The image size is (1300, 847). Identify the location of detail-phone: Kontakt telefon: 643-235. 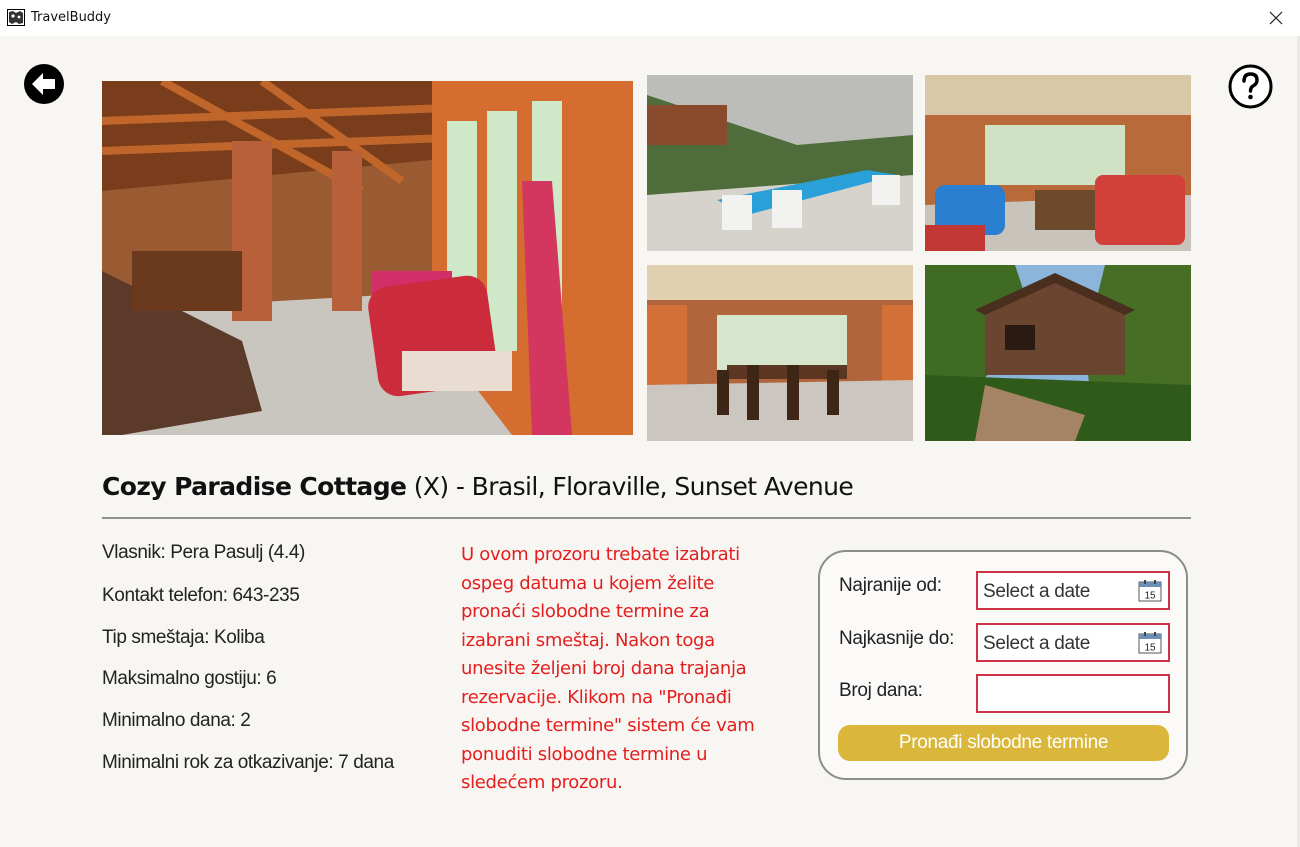
(201, 595).